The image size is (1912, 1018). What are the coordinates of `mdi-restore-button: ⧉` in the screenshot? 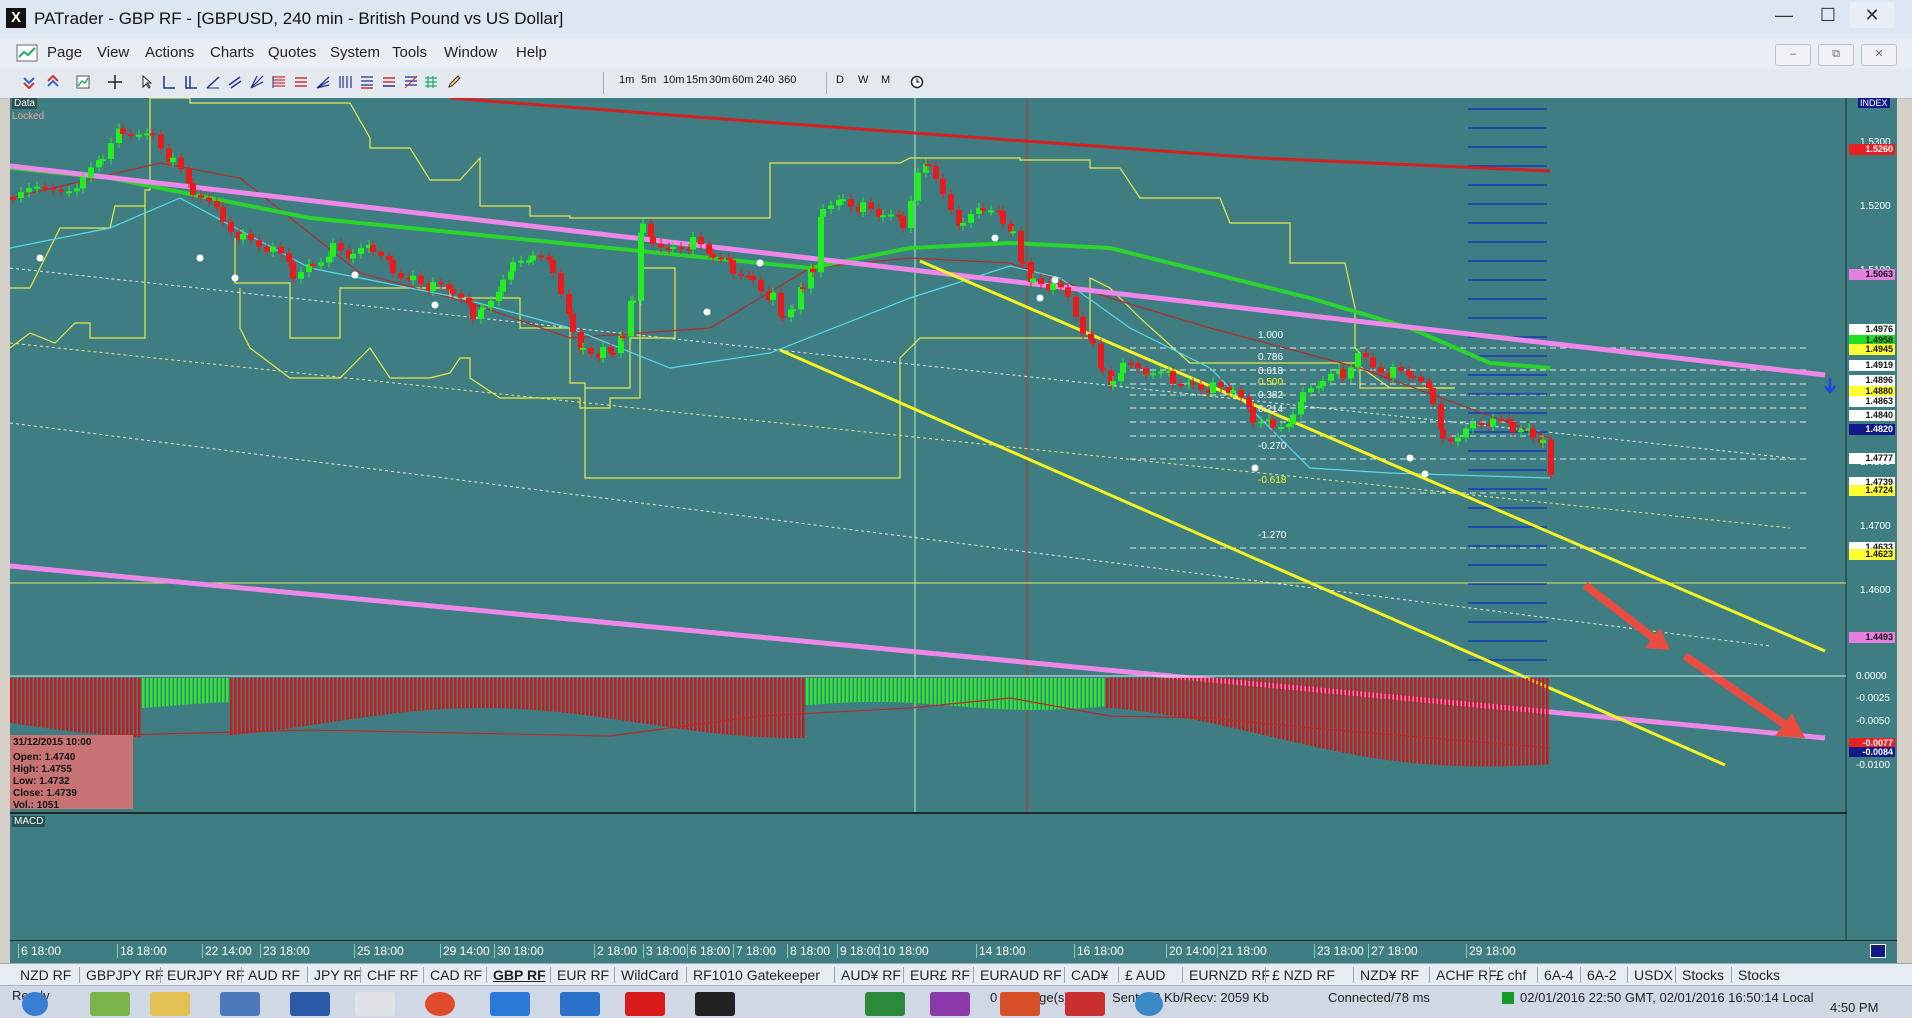 It's located at (1836, 55).